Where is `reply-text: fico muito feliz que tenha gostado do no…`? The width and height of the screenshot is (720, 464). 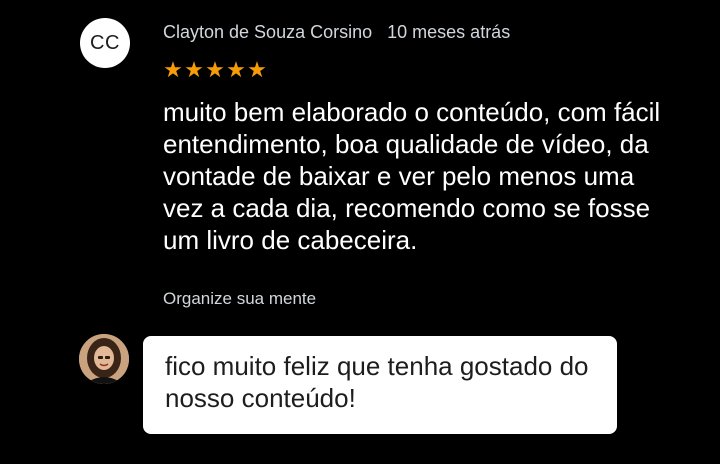 reply-text: fico muito feliz que tenha gostado do no… is located at coordinates (377, 382).